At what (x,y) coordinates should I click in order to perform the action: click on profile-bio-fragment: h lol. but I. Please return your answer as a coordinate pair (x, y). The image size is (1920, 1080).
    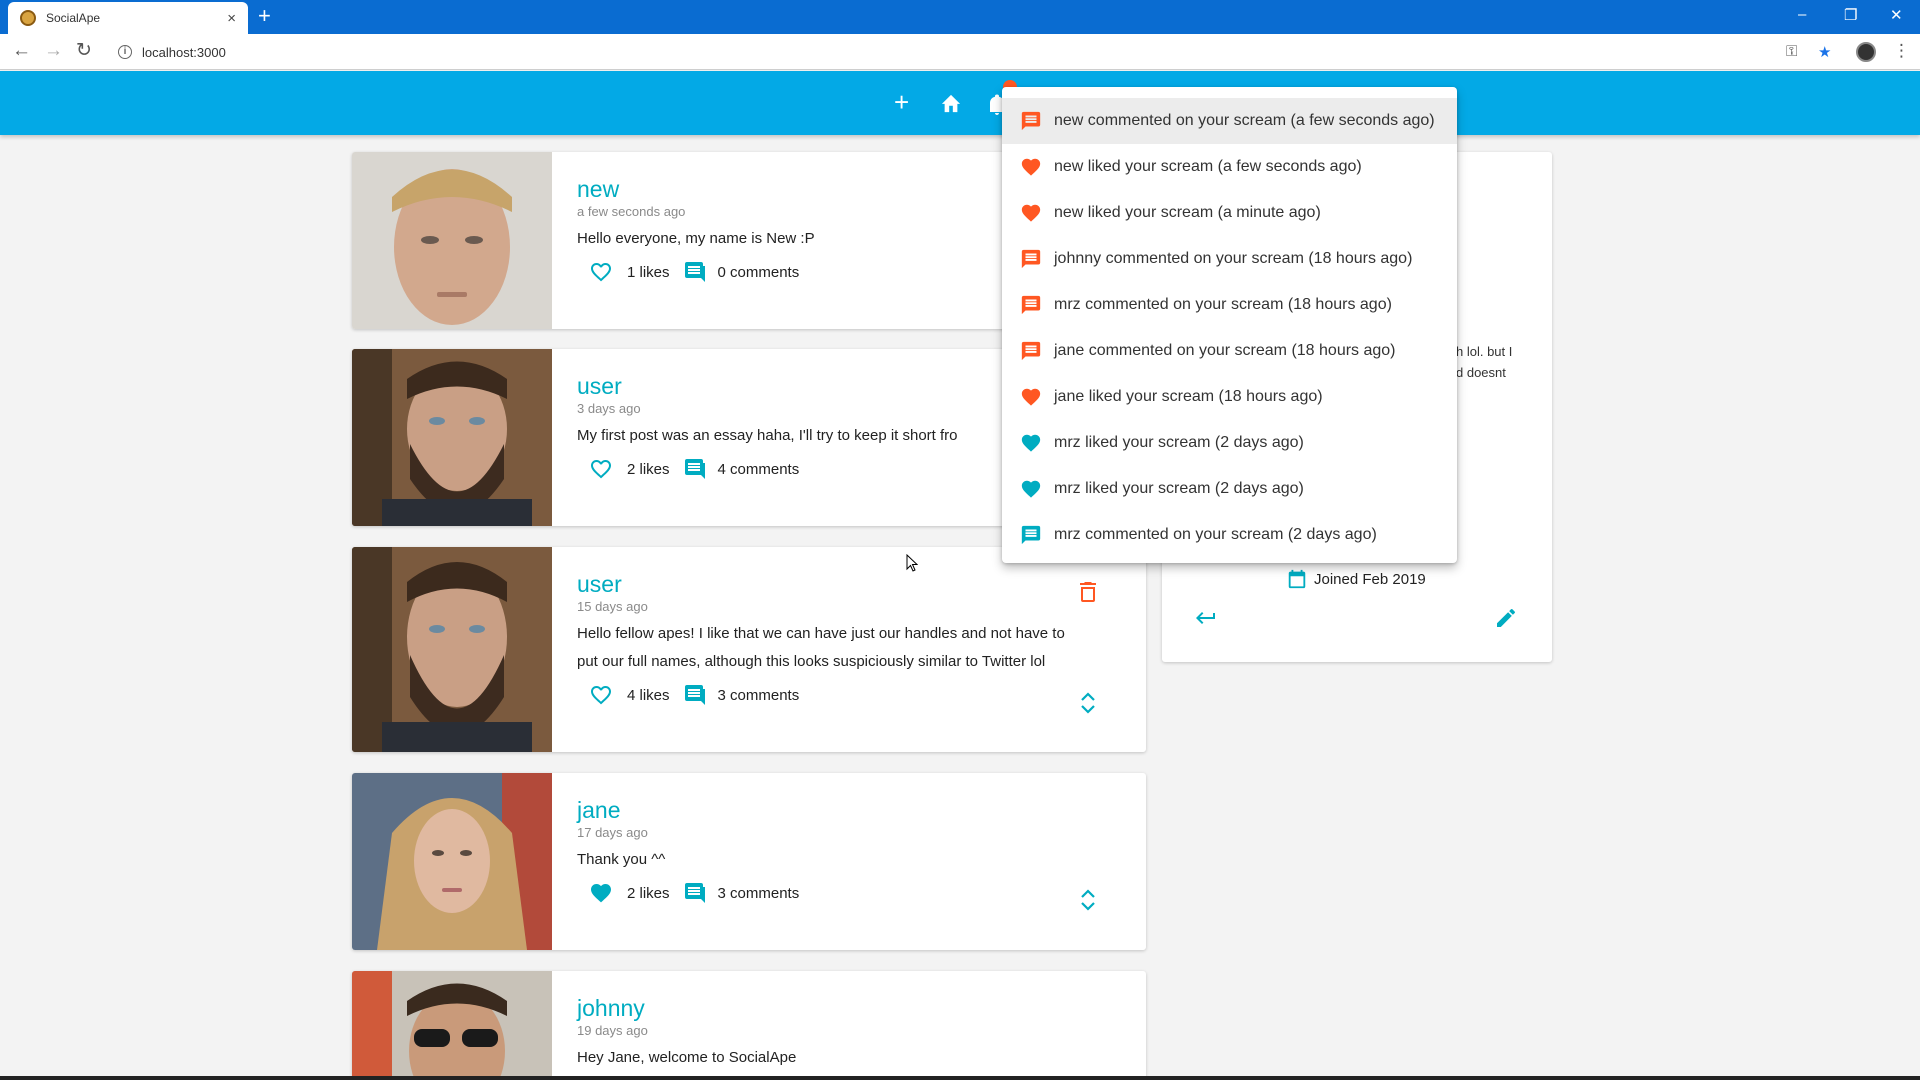
    Looking at the image, I should click on (1484, 351).